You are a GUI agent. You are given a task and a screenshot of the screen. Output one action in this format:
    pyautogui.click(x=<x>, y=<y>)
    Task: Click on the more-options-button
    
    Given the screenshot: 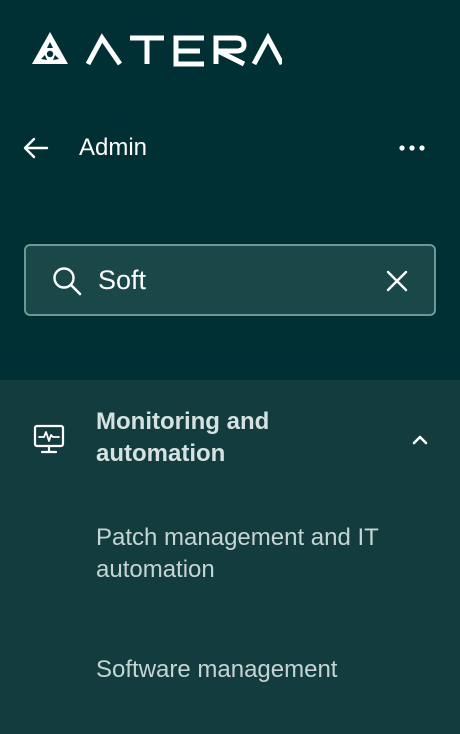 What is the action you would take?
    pyautogui.click(x=412, y=148)
    